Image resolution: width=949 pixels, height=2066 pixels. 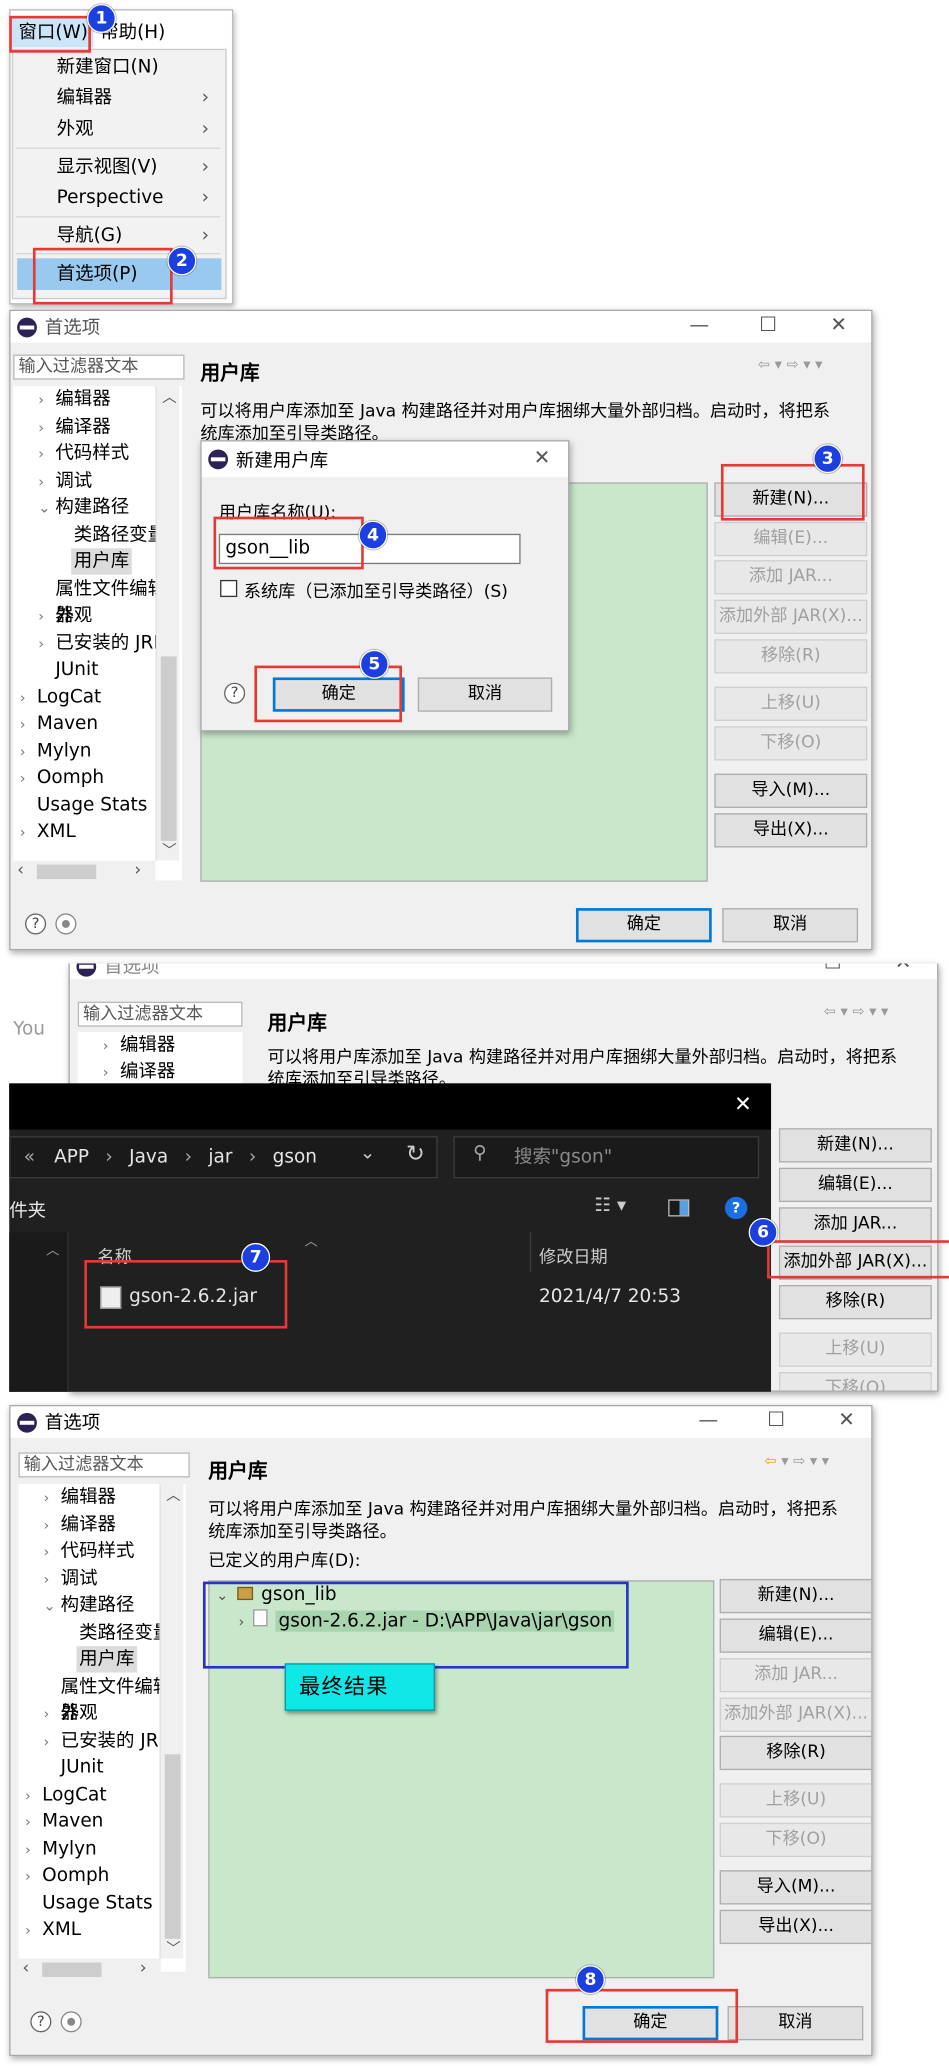 I want to click on view-options-icon: ☷ ▾, so click(x=610, y=1205).